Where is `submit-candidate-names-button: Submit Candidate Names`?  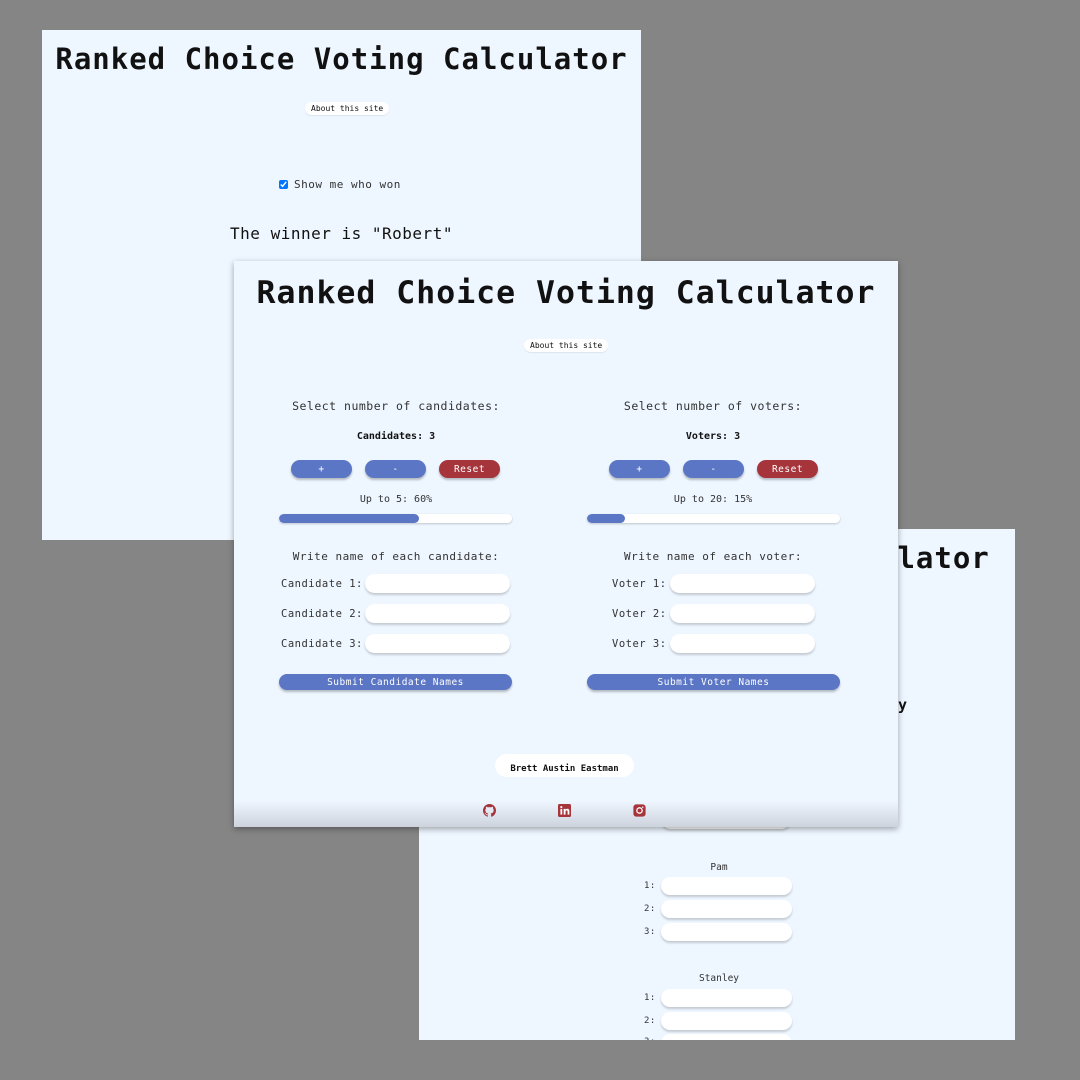
submit-candidate-names-button: Submit Candidate Names is located at coordinates (395, 682).